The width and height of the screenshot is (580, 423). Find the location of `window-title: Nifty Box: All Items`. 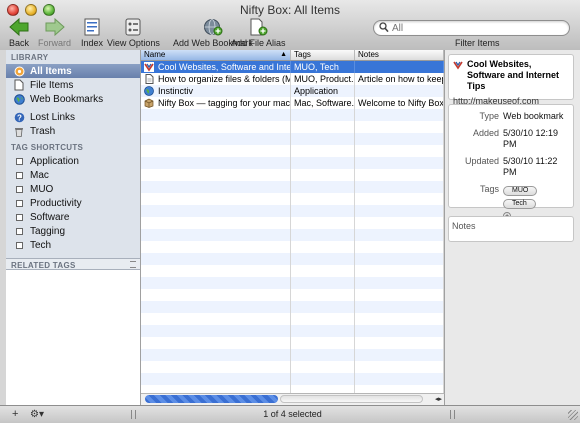

window-title: Nifty Box: All Items is located at coordinates (290, 10).